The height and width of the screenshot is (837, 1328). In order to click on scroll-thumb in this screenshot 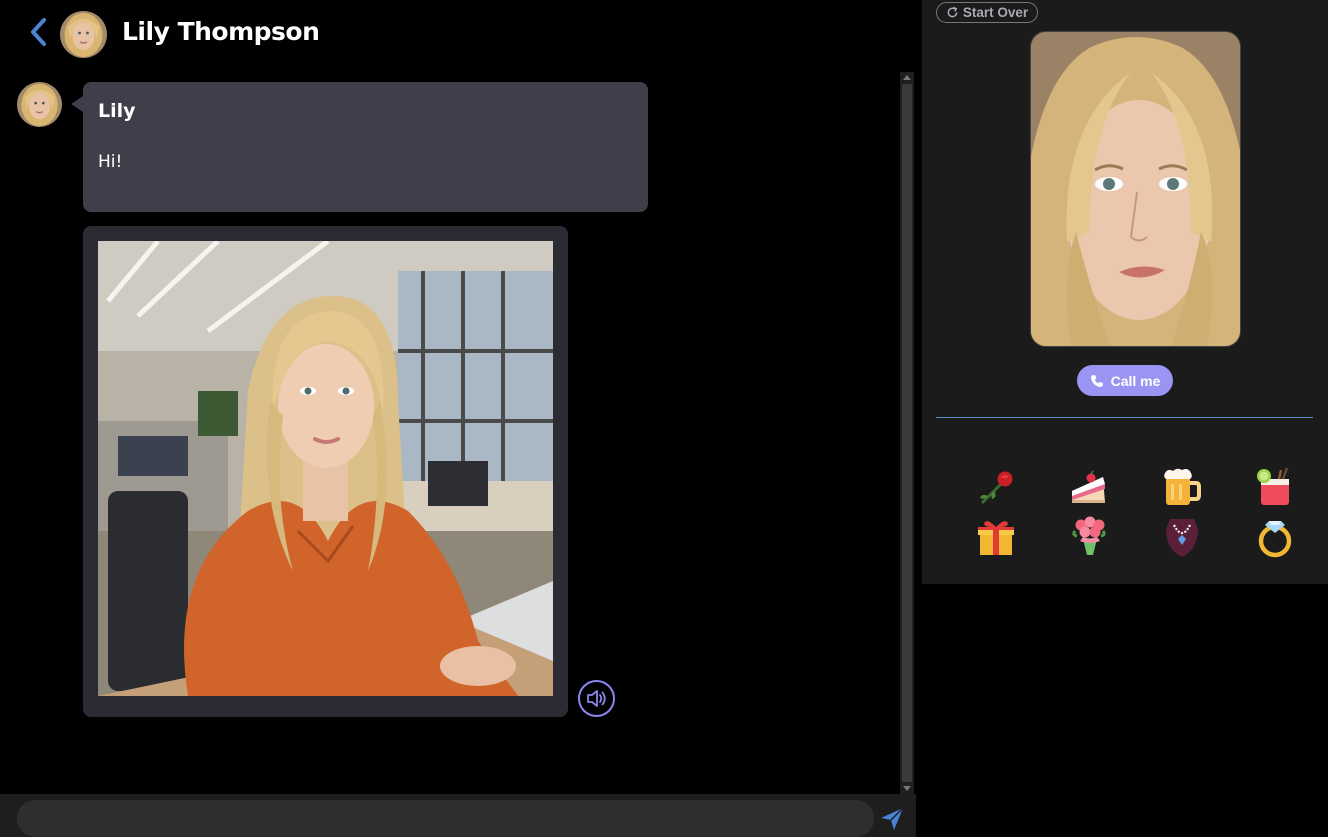, I will do `click(907, 433)`.